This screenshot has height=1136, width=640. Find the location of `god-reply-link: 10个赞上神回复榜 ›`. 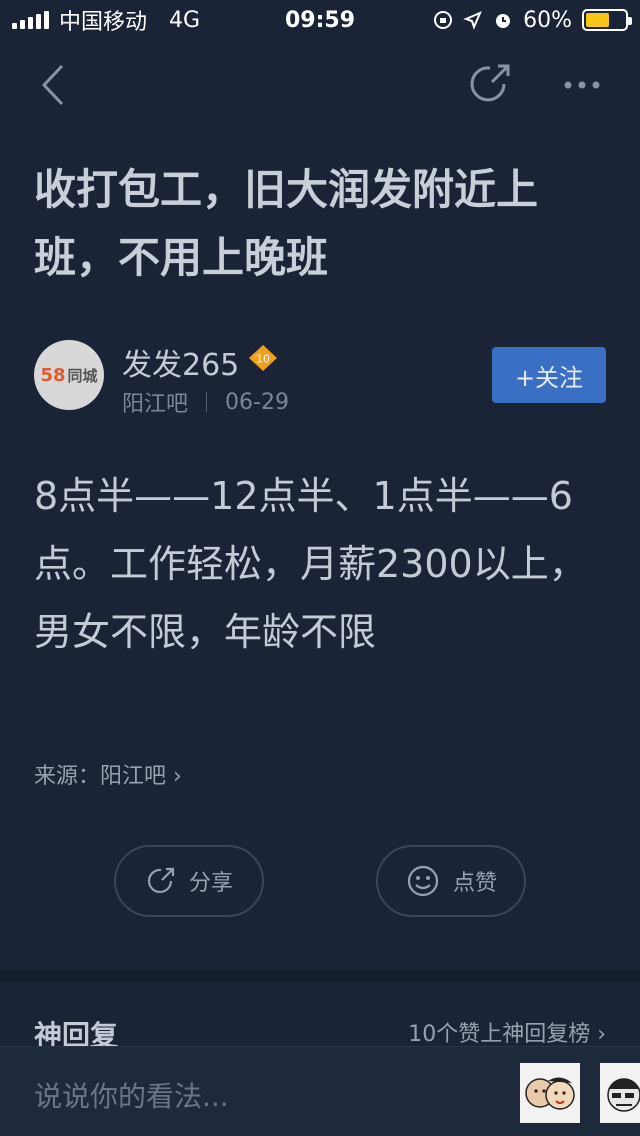

god-reply-link: 10个赞上神回复榜 › is located at coordinates (507, 1032).